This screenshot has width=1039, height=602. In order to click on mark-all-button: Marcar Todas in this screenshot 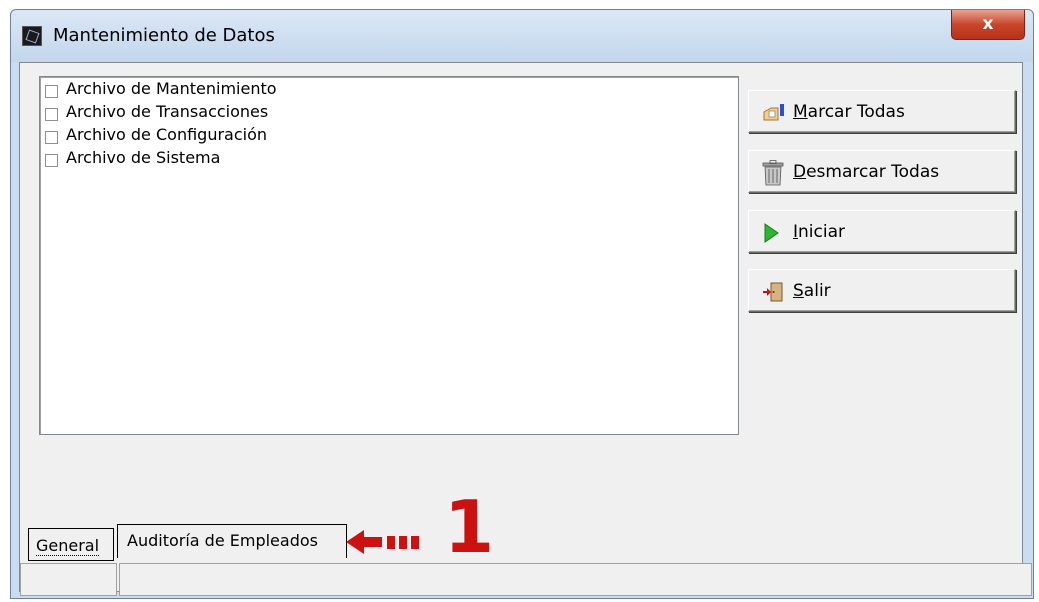, I will do `click(882, 111)`.